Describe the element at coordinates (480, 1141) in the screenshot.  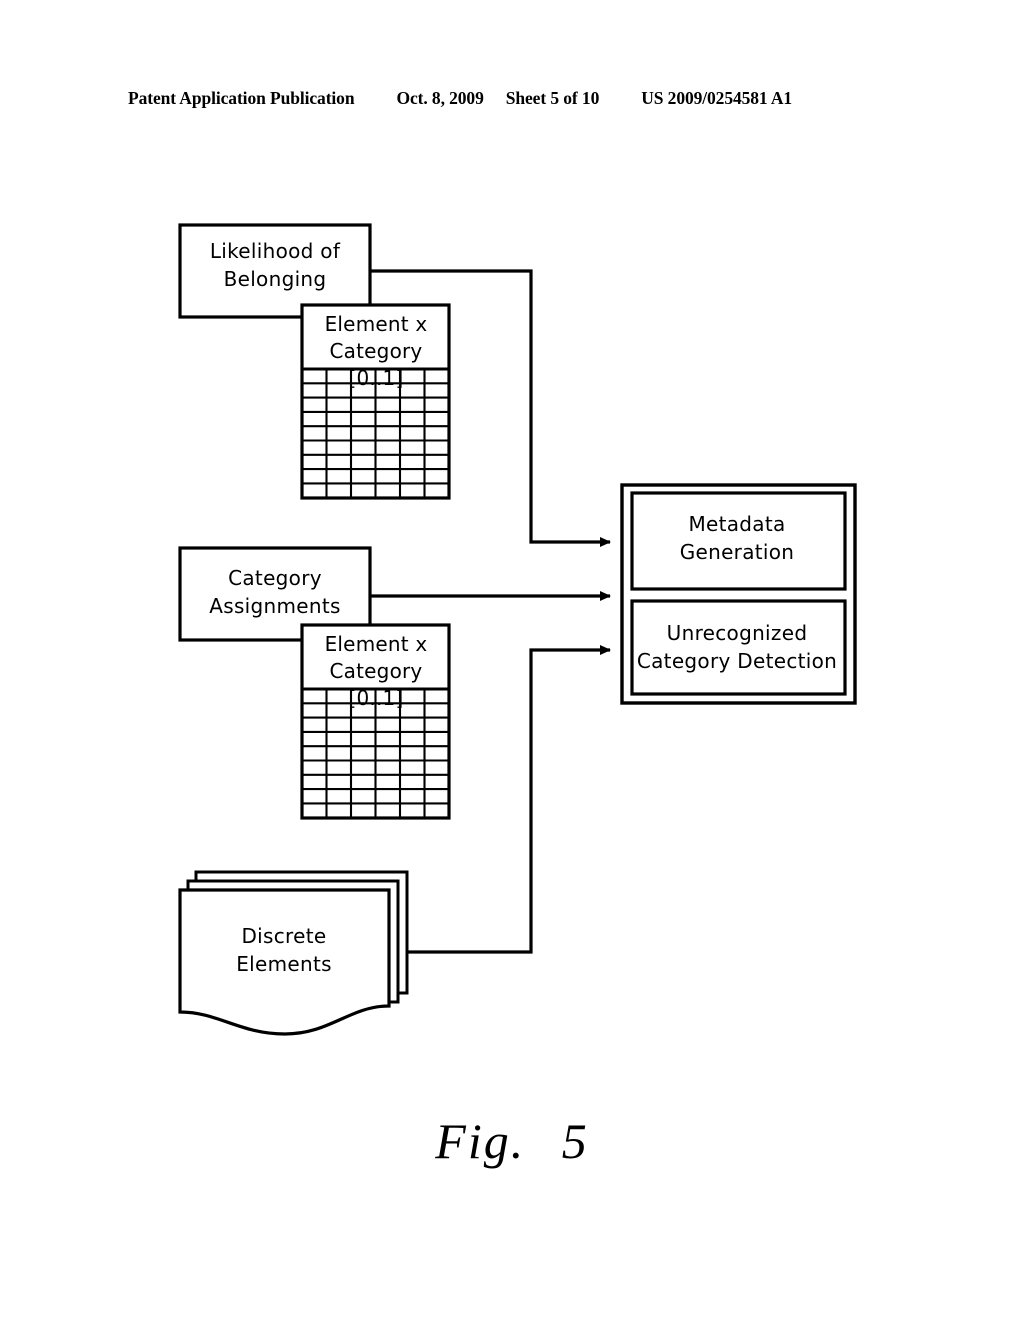
I see `figure-caption-word: Fig.` at that location.